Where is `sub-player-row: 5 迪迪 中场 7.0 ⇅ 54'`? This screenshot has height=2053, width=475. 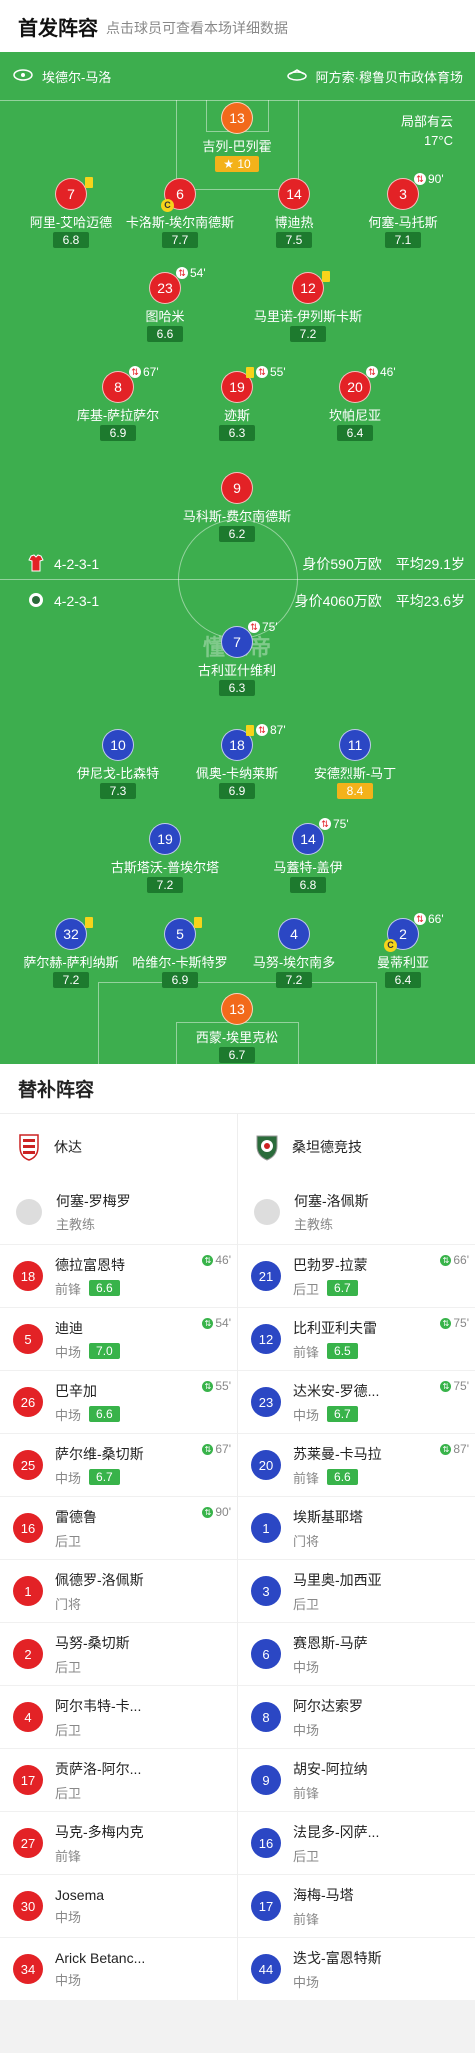
sub-player-row: 5 迪迪 中场 7.0 ⇅ 54' is located at coordinates (118, 1338).